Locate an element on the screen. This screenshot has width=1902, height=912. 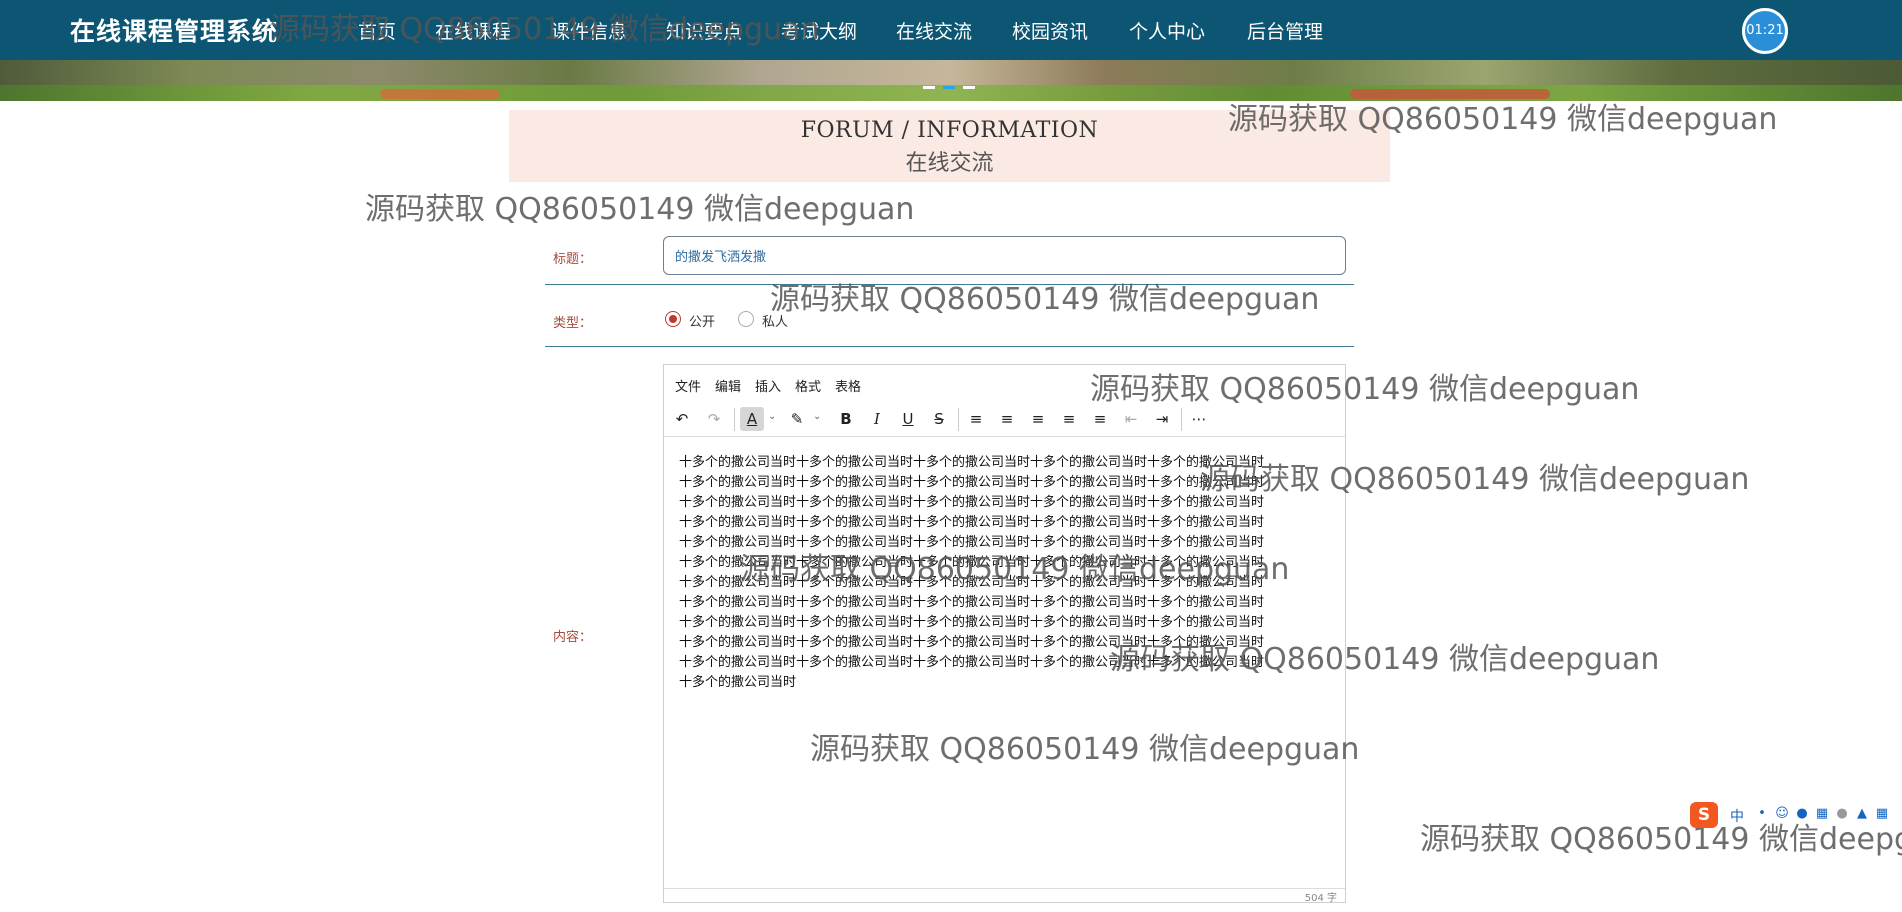
grid-menu-icon: ▦ is located at coordinates (1882, 814).